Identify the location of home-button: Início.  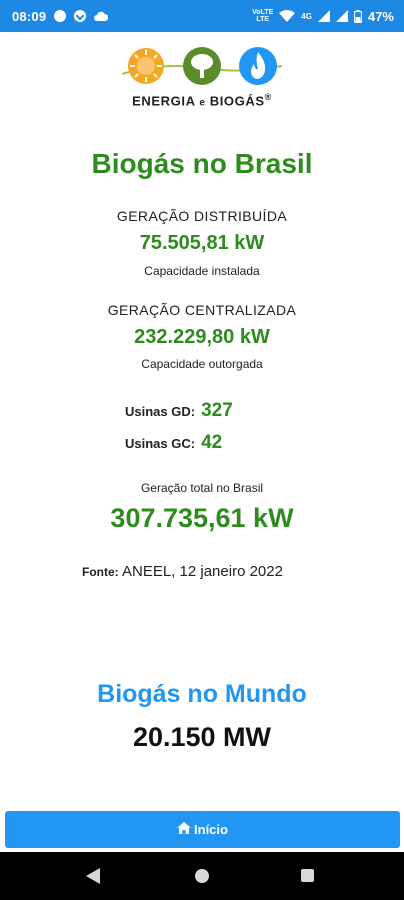
(202, 829).